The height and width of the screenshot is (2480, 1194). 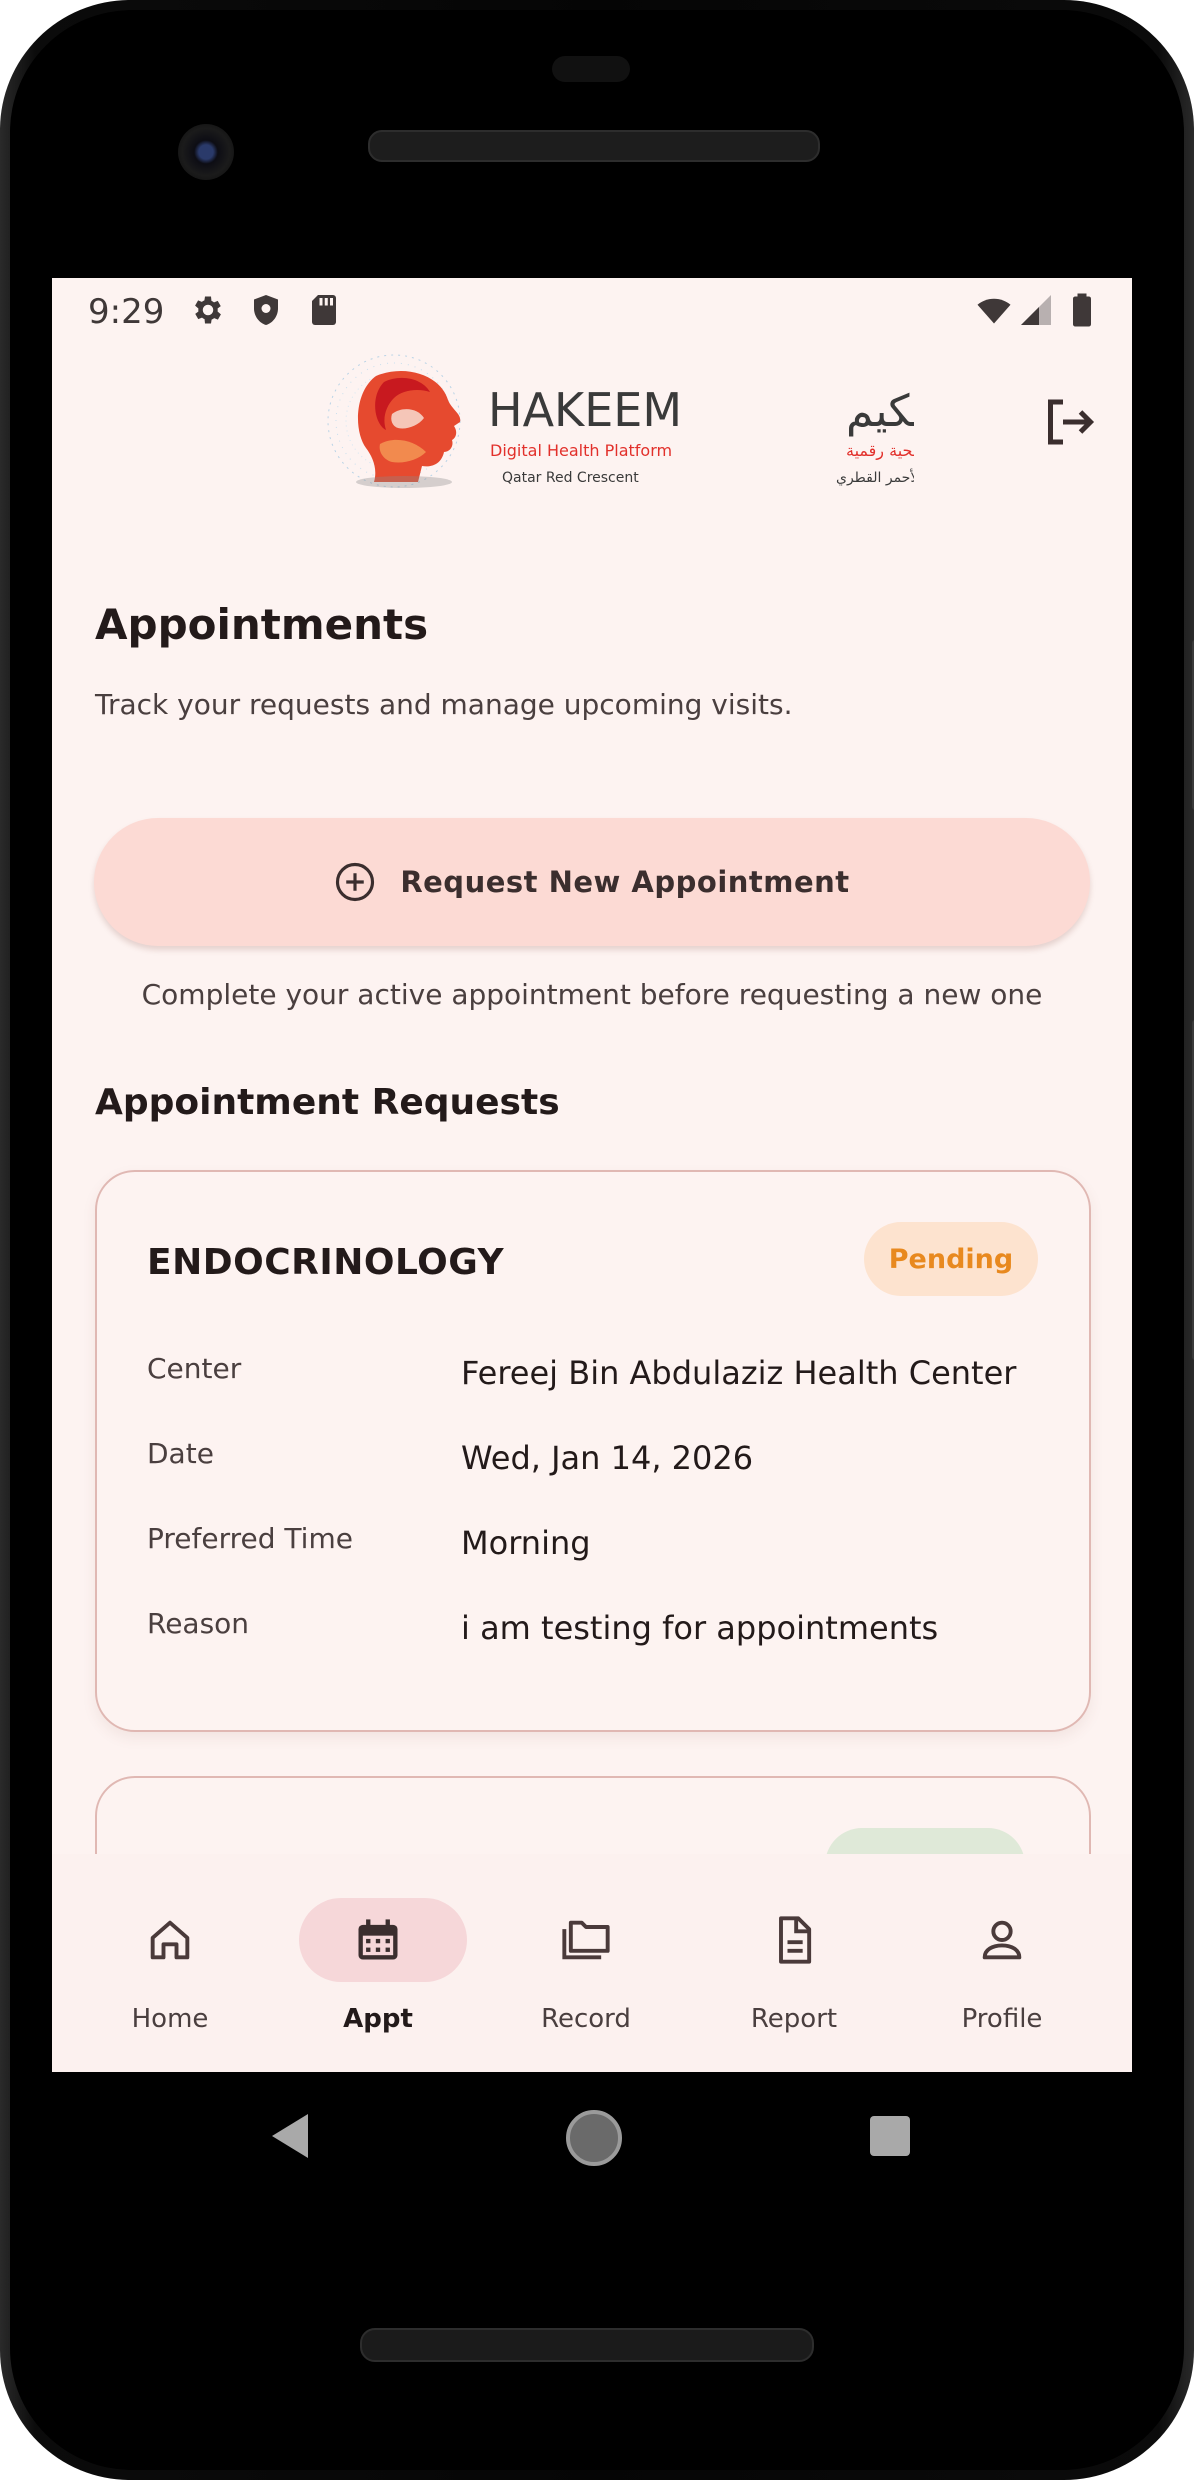 I want to click on wifi-icon, so click(x=994, y=311).